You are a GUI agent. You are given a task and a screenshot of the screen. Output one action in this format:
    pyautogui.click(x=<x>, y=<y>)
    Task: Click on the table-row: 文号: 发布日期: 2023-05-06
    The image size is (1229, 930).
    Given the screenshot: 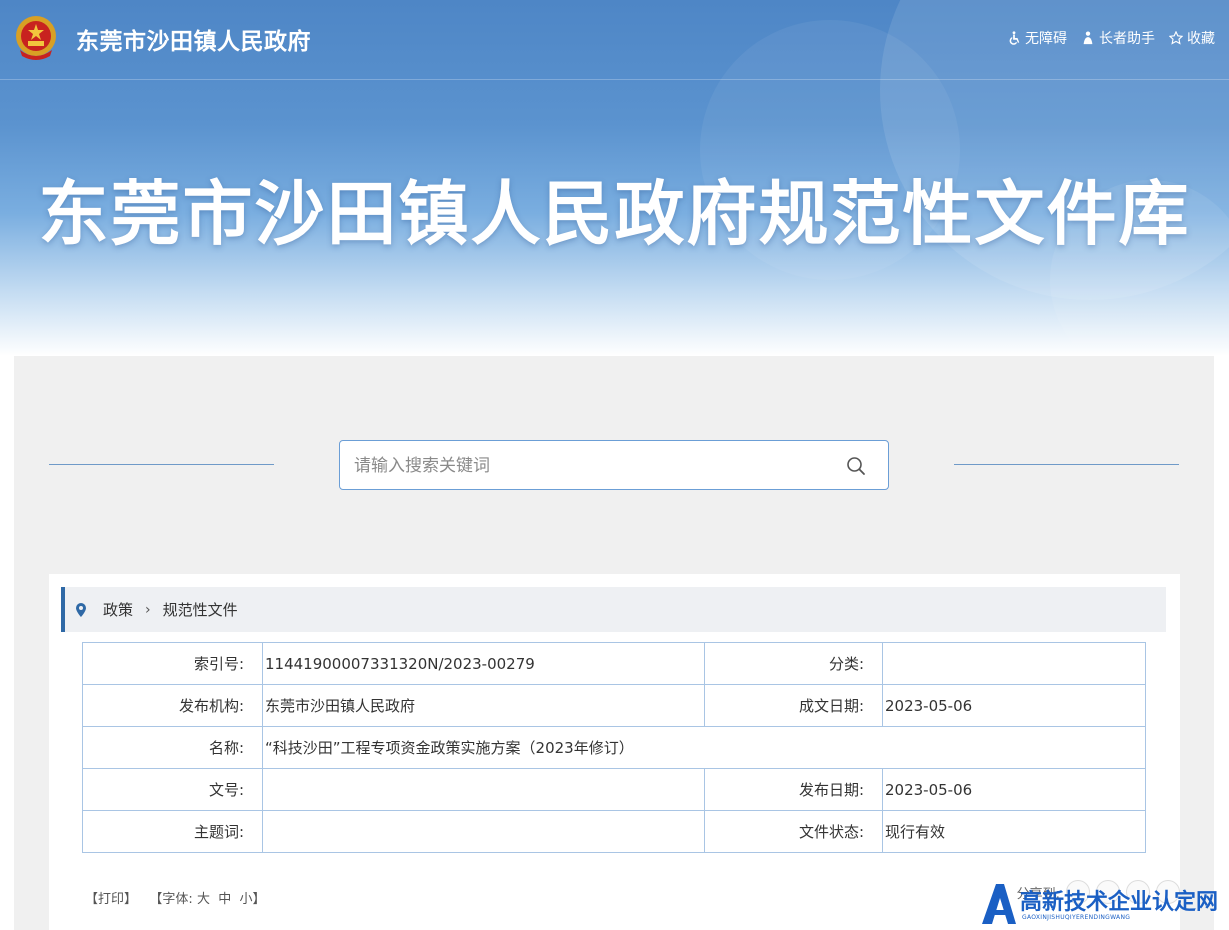 What is the action you would take?
    pyautogui.click(x=614, y=789)
    